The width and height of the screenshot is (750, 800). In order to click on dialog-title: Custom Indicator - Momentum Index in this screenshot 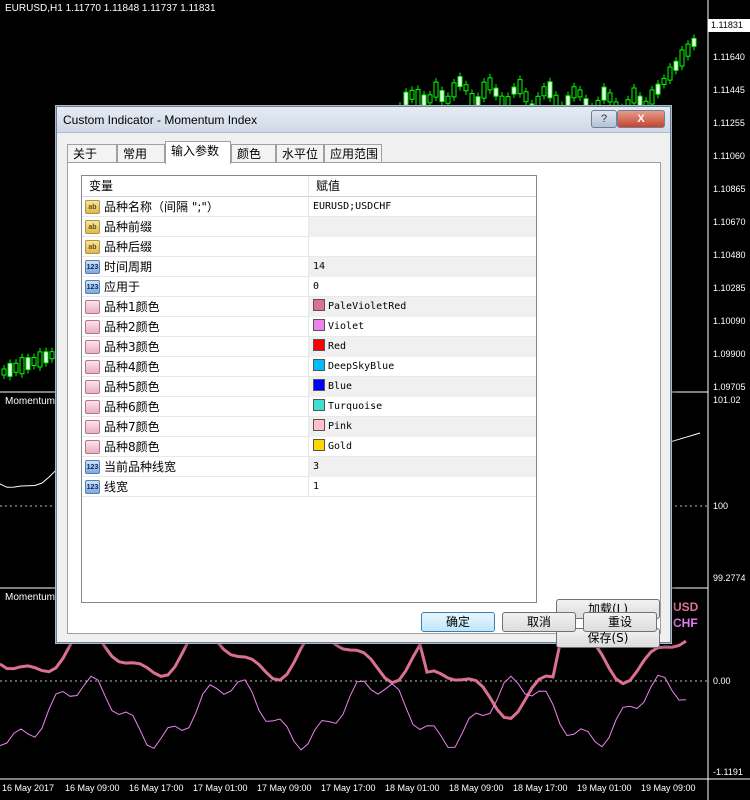, I will do `click(160, 120)`.